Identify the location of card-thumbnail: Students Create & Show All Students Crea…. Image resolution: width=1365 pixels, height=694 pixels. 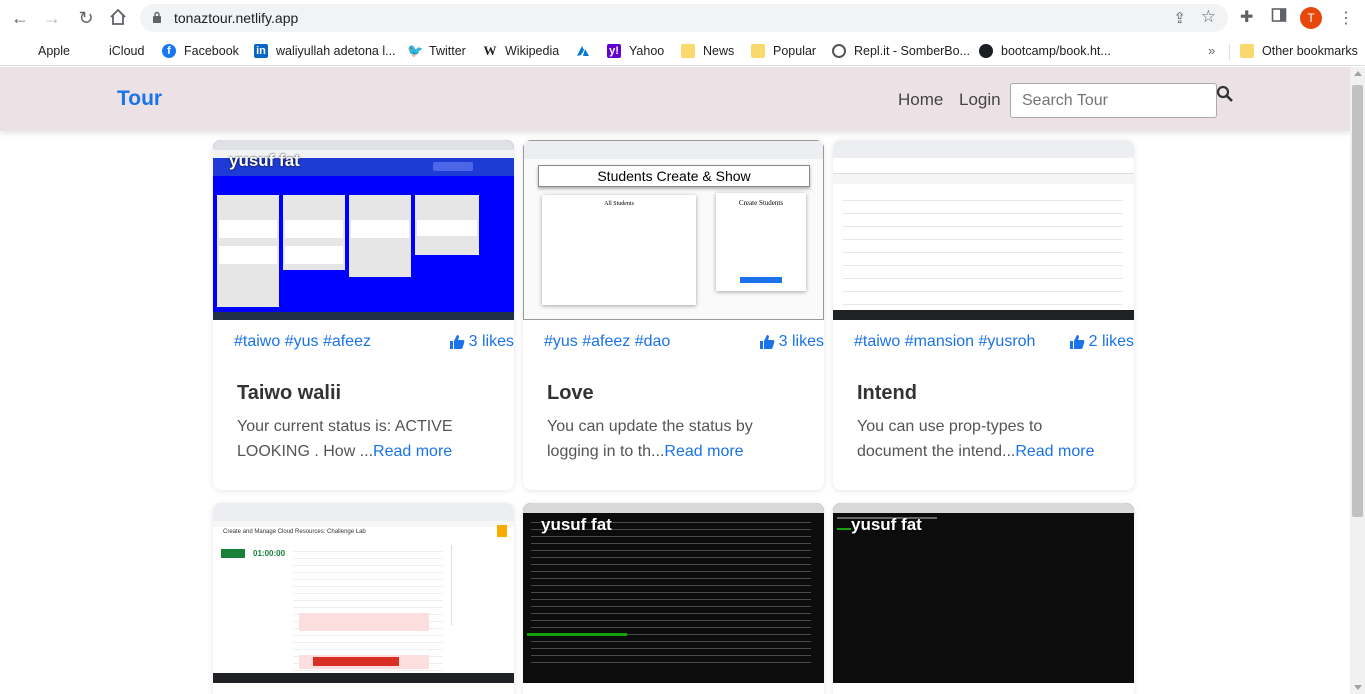
(673, 230).